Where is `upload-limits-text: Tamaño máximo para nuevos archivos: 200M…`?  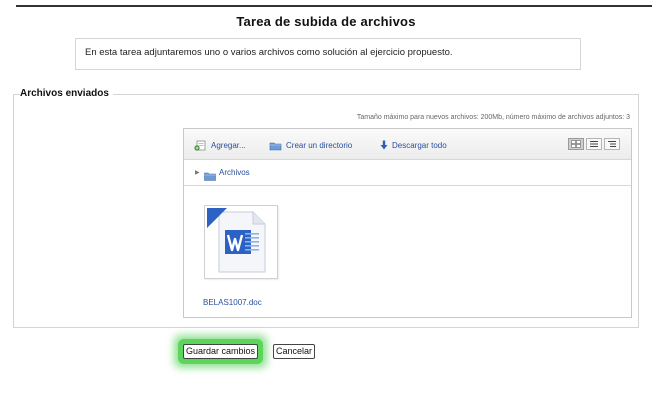 upload-limits-text: Tamaño máximo para nuevos archivos: 200M… is located at coordinates (493, 117).